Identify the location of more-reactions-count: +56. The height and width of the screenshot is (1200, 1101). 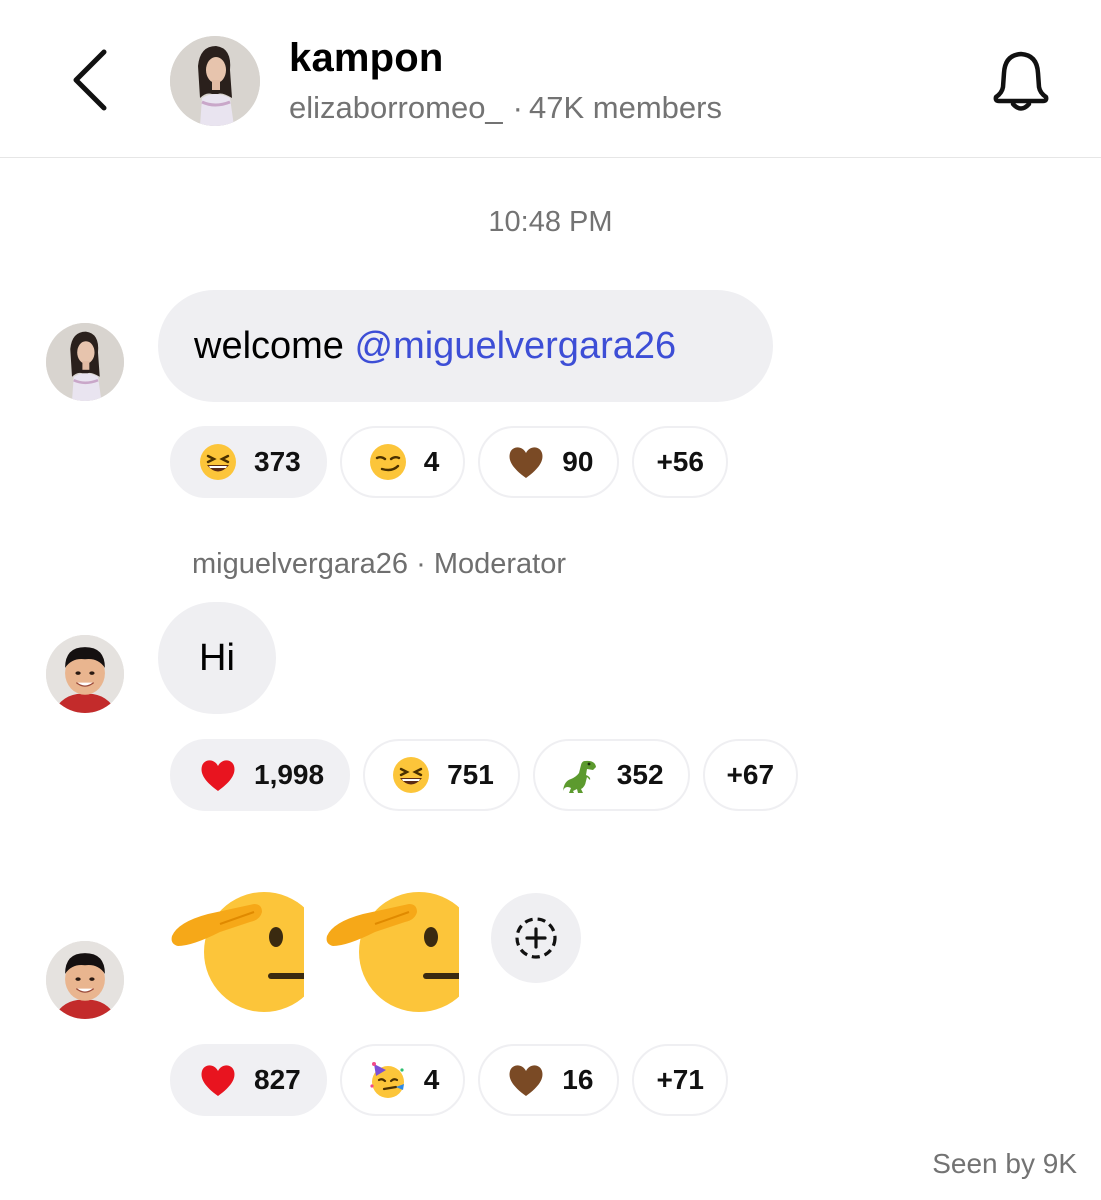
(680, 461).